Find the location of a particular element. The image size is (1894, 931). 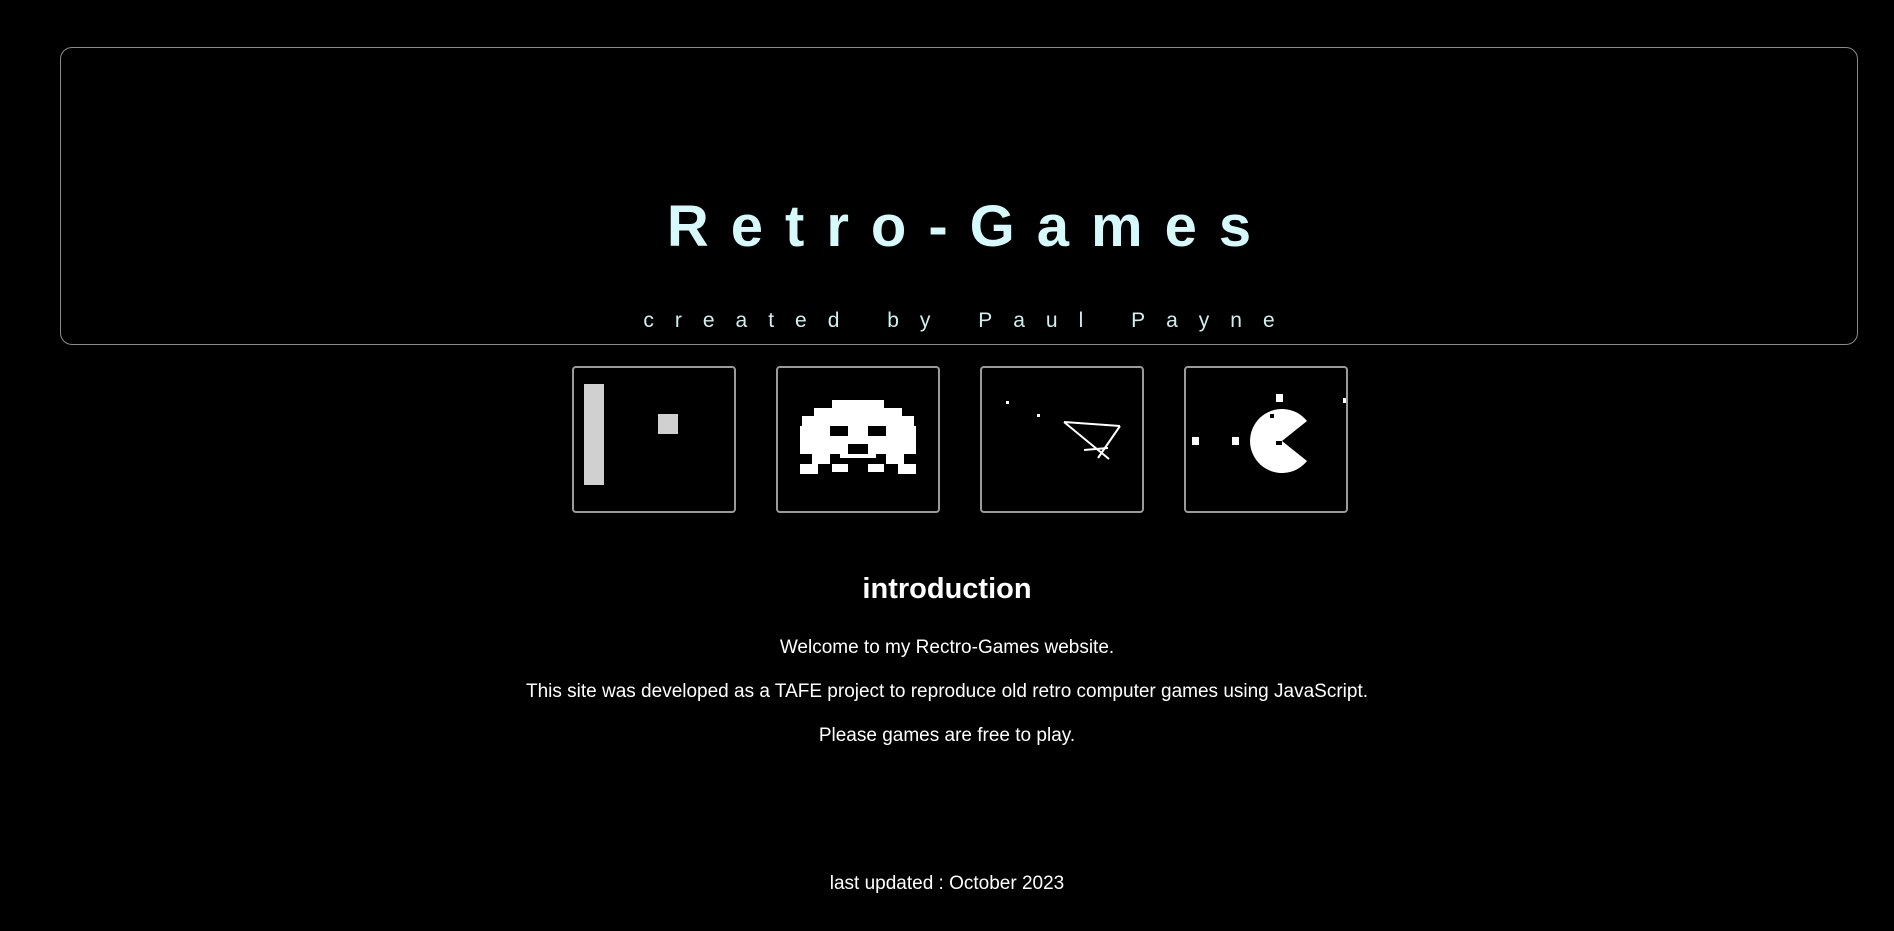

space-invaders-icon is located at coordinates (858, 437).